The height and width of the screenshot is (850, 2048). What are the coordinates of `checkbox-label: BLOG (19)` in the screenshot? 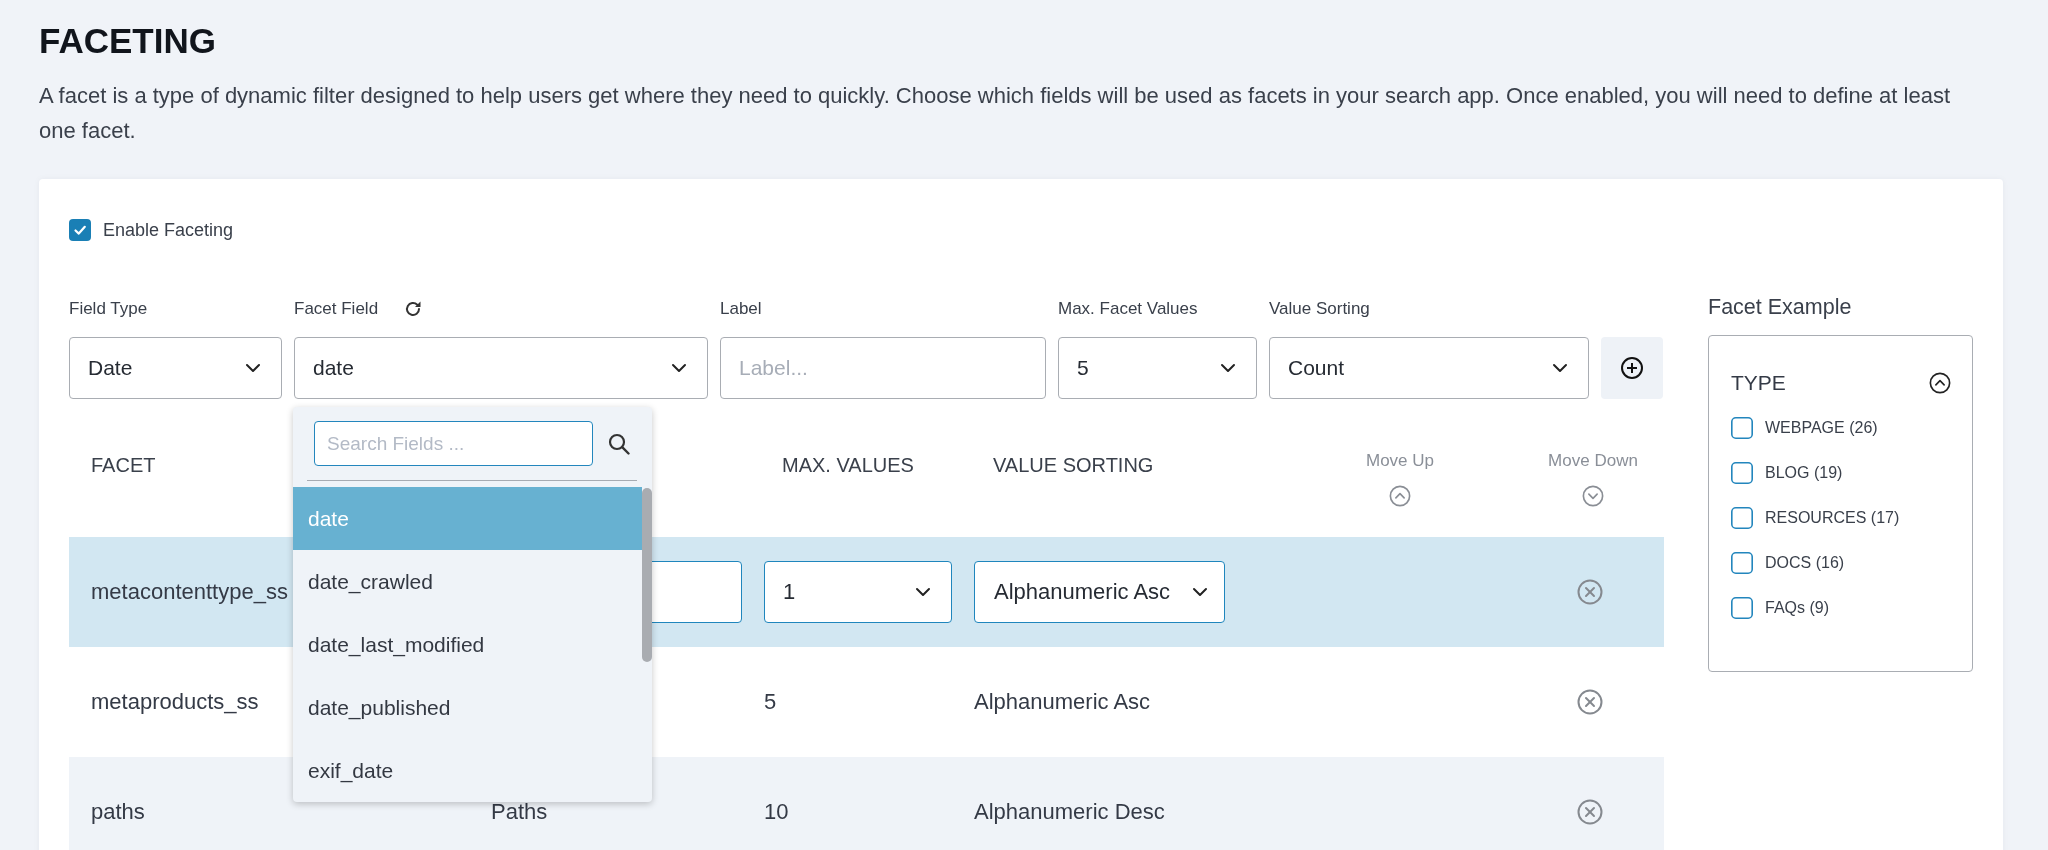 It's located at (1804, 473).